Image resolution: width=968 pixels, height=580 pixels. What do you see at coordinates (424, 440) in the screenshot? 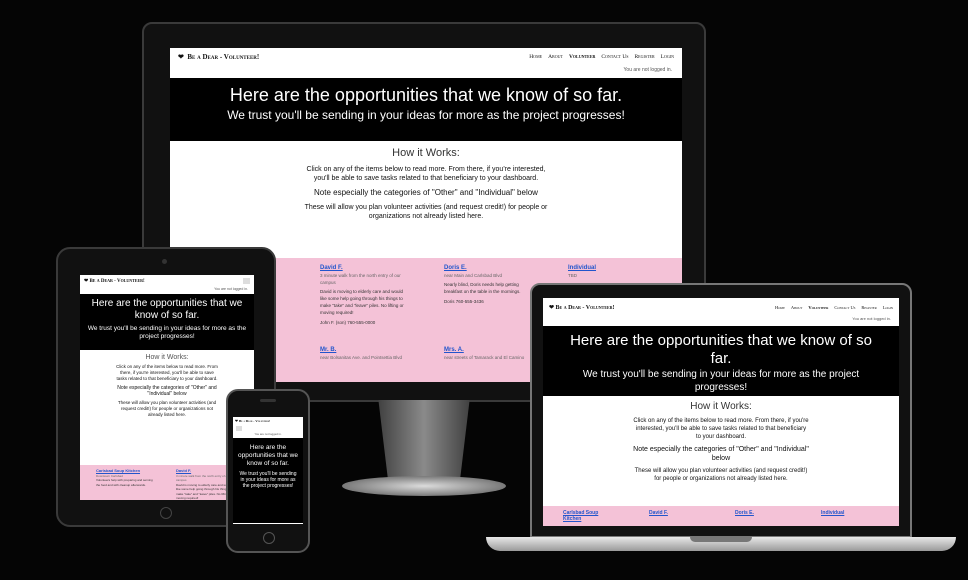
I see `monitor-stand` at bounding box center [424, 440].